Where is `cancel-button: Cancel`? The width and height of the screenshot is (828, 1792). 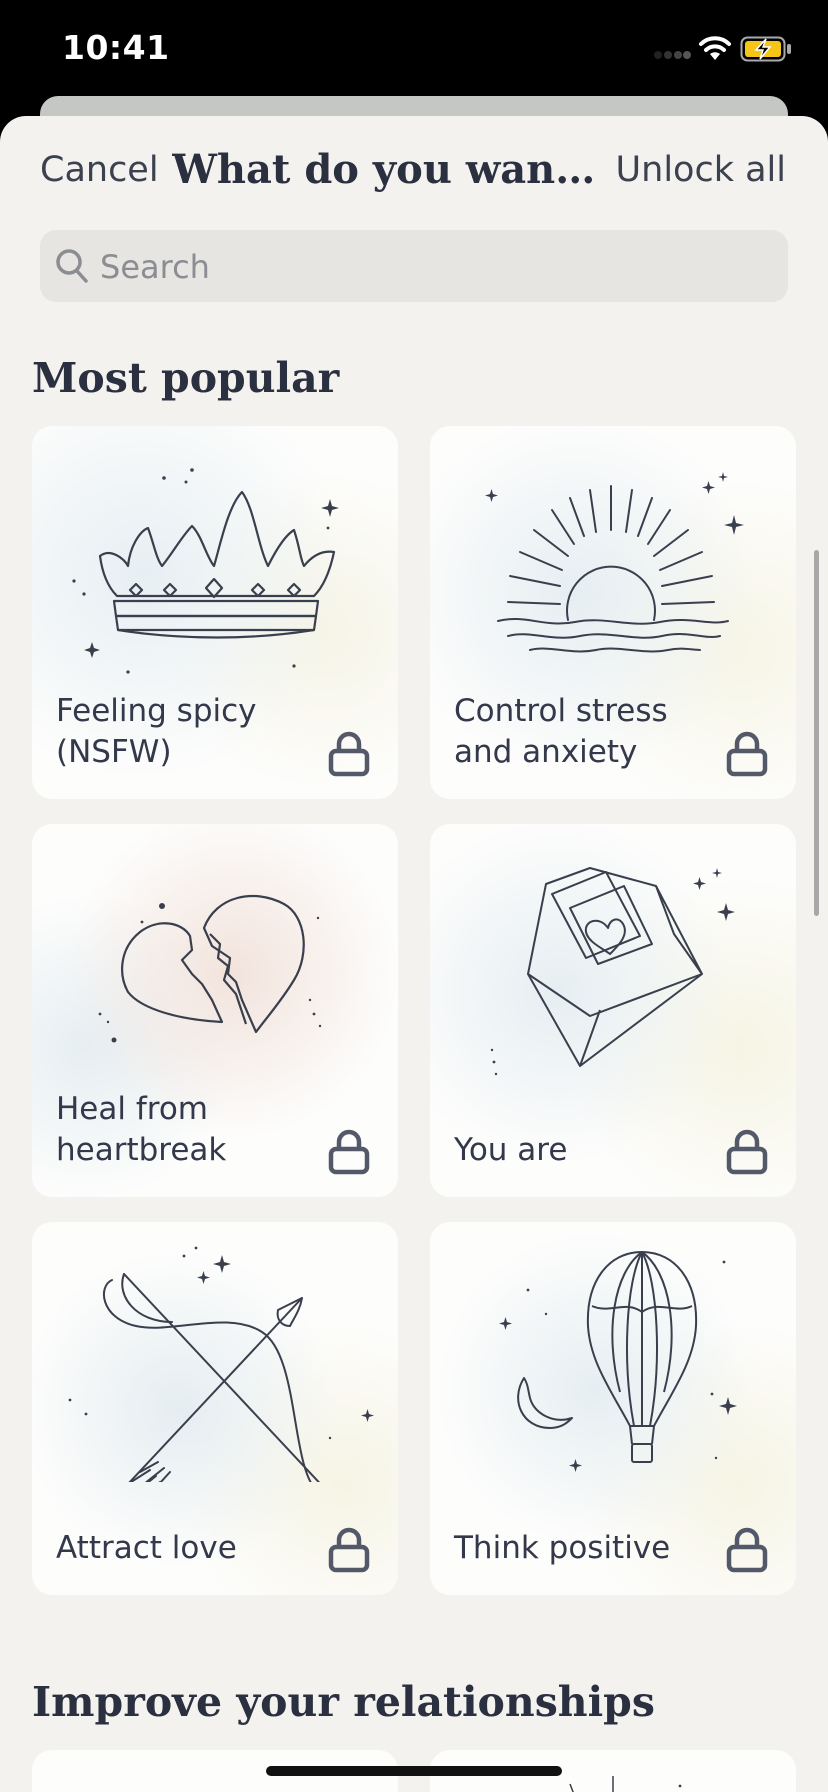
cancel-button: Cancel is located at coordinates (99, 170).